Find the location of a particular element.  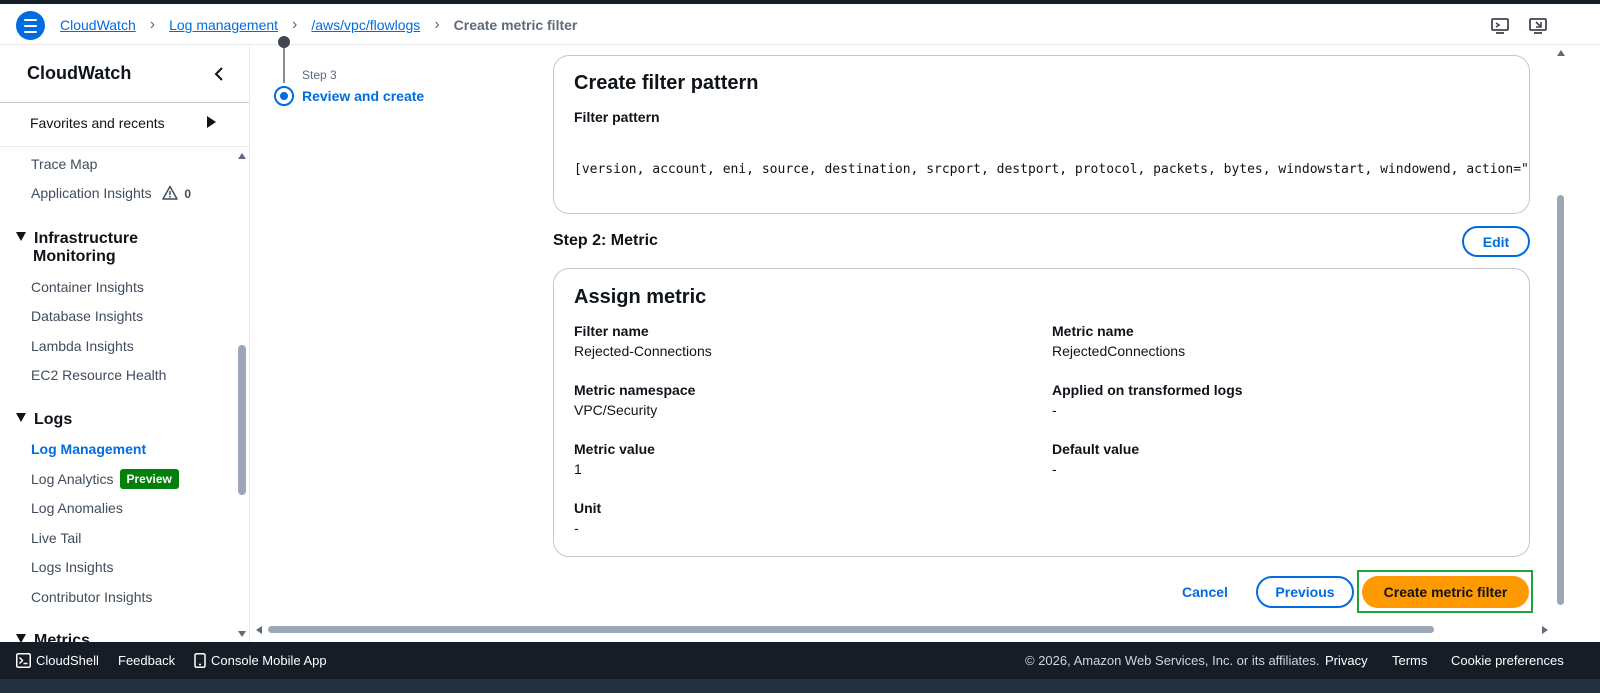

sidebar-item-label: Application Insights is located at coordinates (91, 193).